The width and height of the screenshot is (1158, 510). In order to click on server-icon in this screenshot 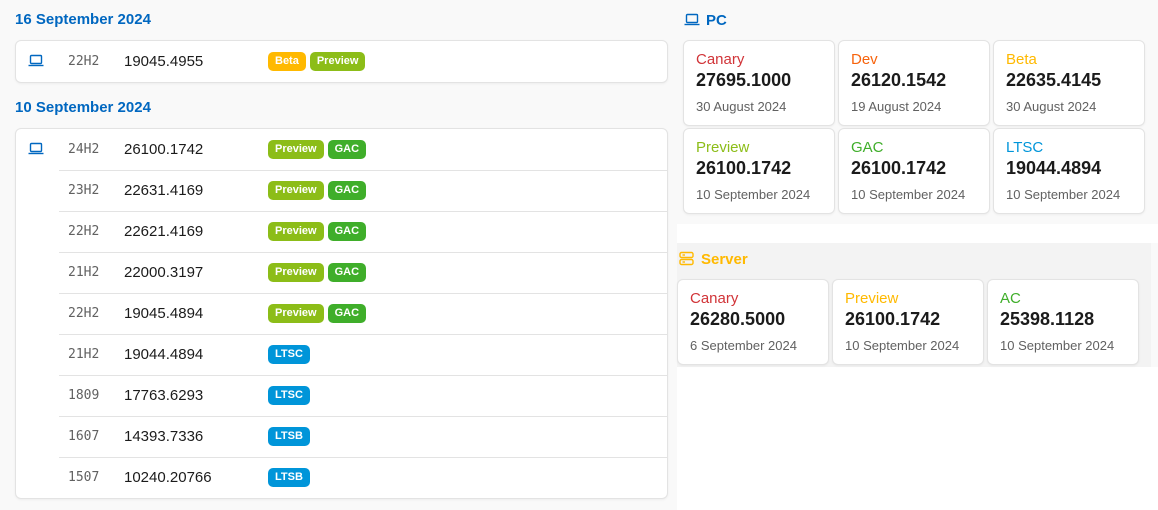, I will do `click(686, 260)`.